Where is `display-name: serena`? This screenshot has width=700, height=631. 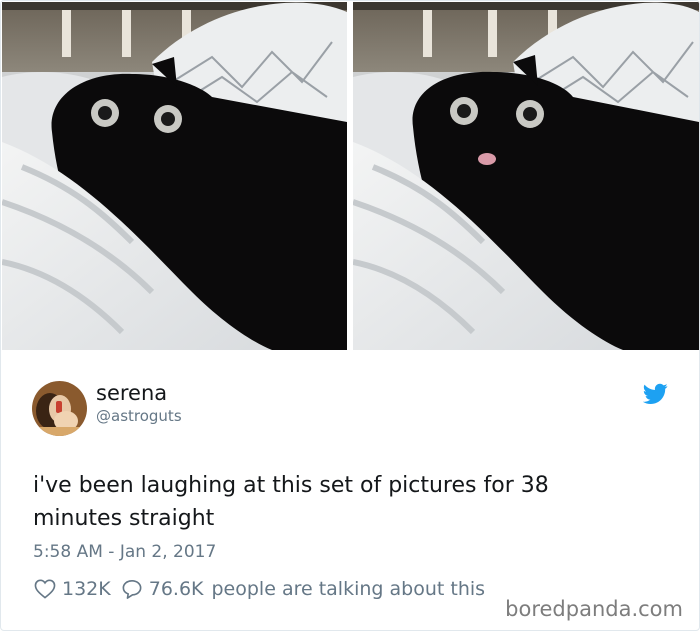
display-name: serena is located at coordinates (131, 393).